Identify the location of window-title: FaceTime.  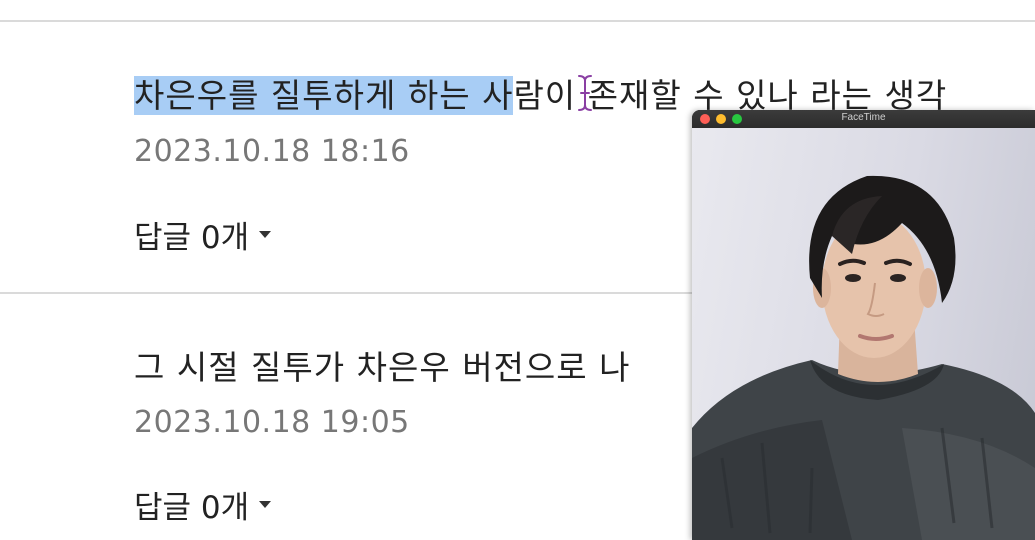
(863, 117).